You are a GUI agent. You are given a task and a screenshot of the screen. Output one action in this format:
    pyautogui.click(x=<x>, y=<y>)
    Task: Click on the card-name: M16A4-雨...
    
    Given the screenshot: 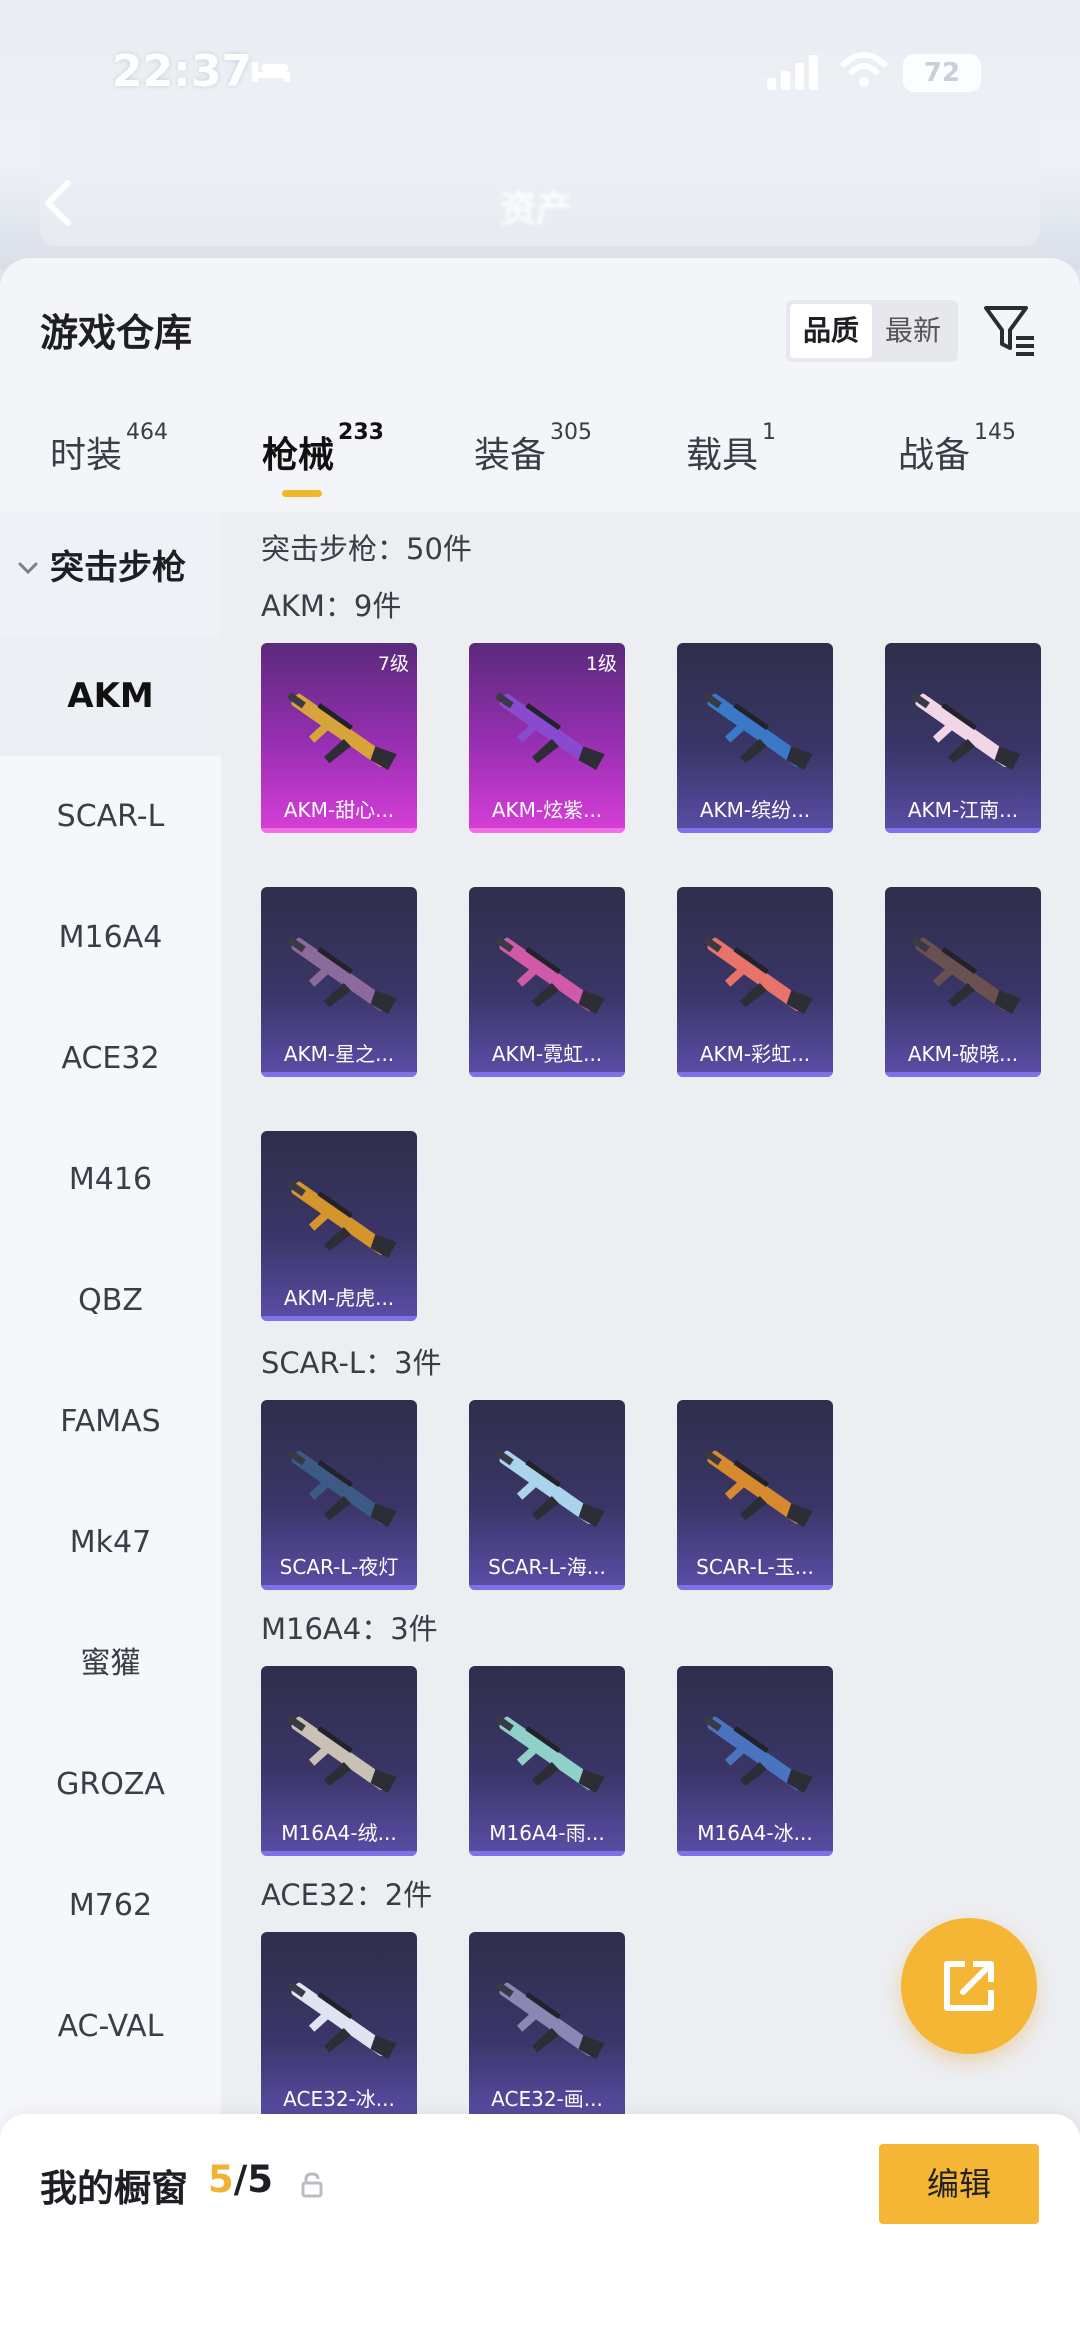 What is the action you would take?
    pyautogui.click(x=547, y=1833)
    